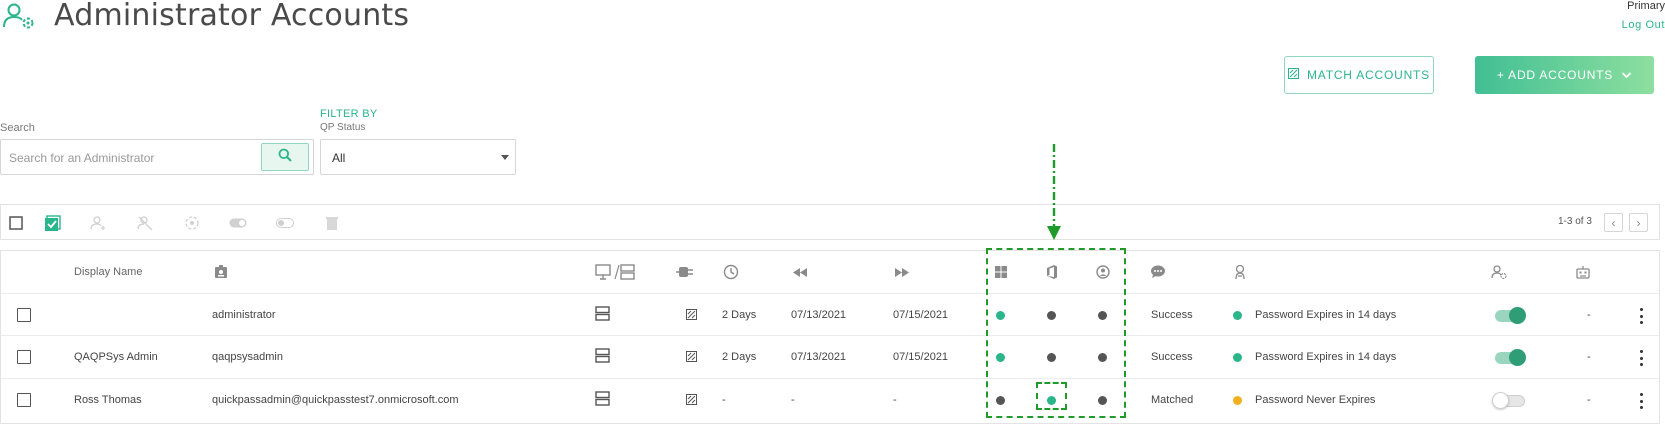 The image size is (1665, 424). What do you see at coordinates (16, 223) in the screenshot?
I see `select-all-checkbox` at bounding box center [16, 223].